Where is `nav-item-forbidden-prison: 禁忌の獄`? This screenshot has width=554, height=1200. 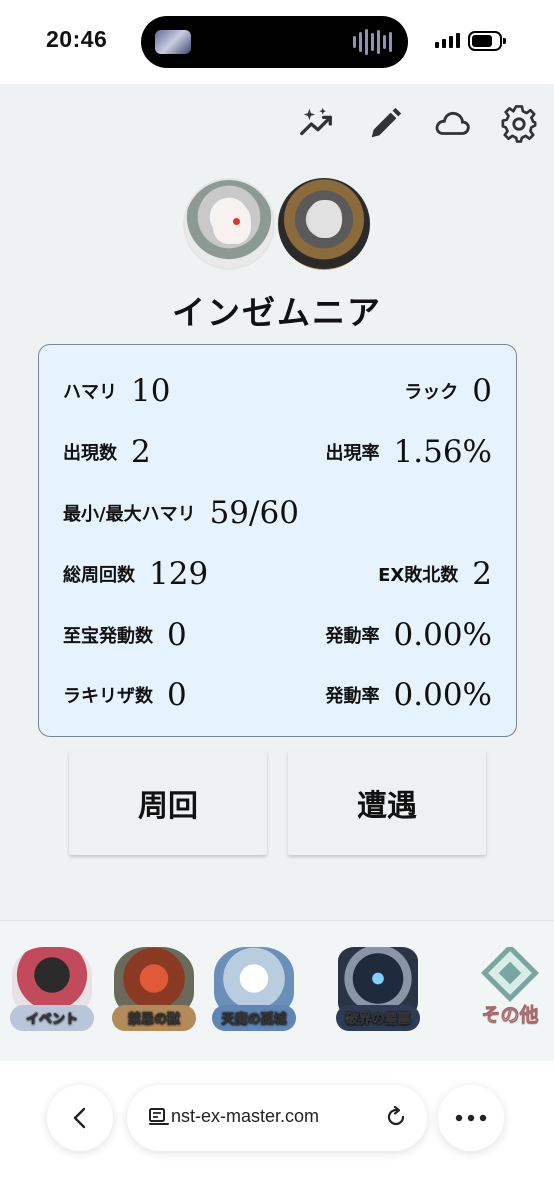 nav-item-forbidden-prison: 禁忌の獄 is located at coordinates (154, 987).